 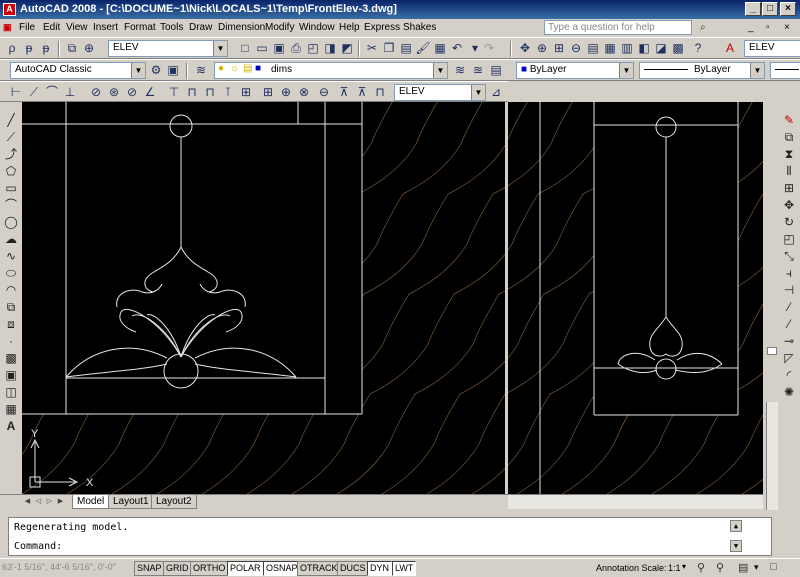 What do you see at coordinates (789, 307) in the screenshot?
I see `break-at-point-icon: ⁄` at bounding box center [789, 307].